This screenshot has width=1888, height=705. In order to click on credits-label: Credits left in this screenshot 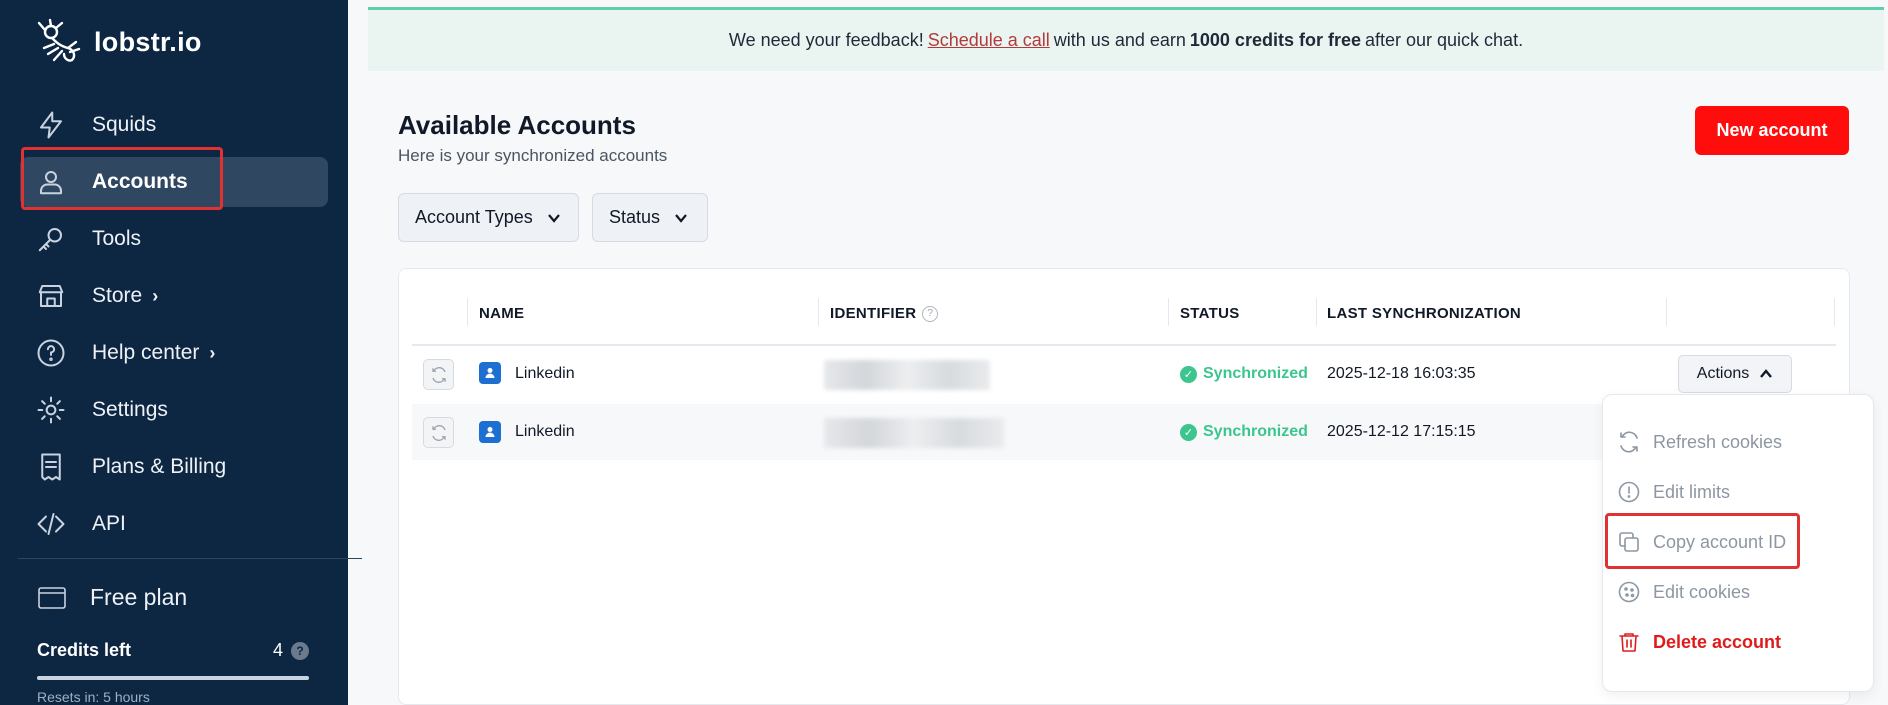, I will do `click(84, 650)`.